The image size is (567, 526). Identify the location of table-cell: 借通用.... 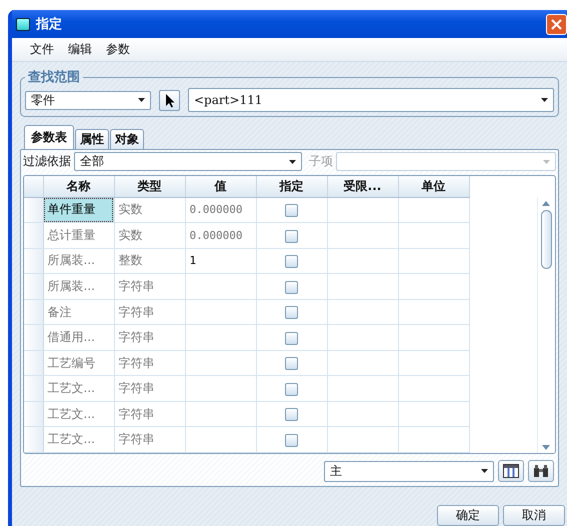
(78, 337).